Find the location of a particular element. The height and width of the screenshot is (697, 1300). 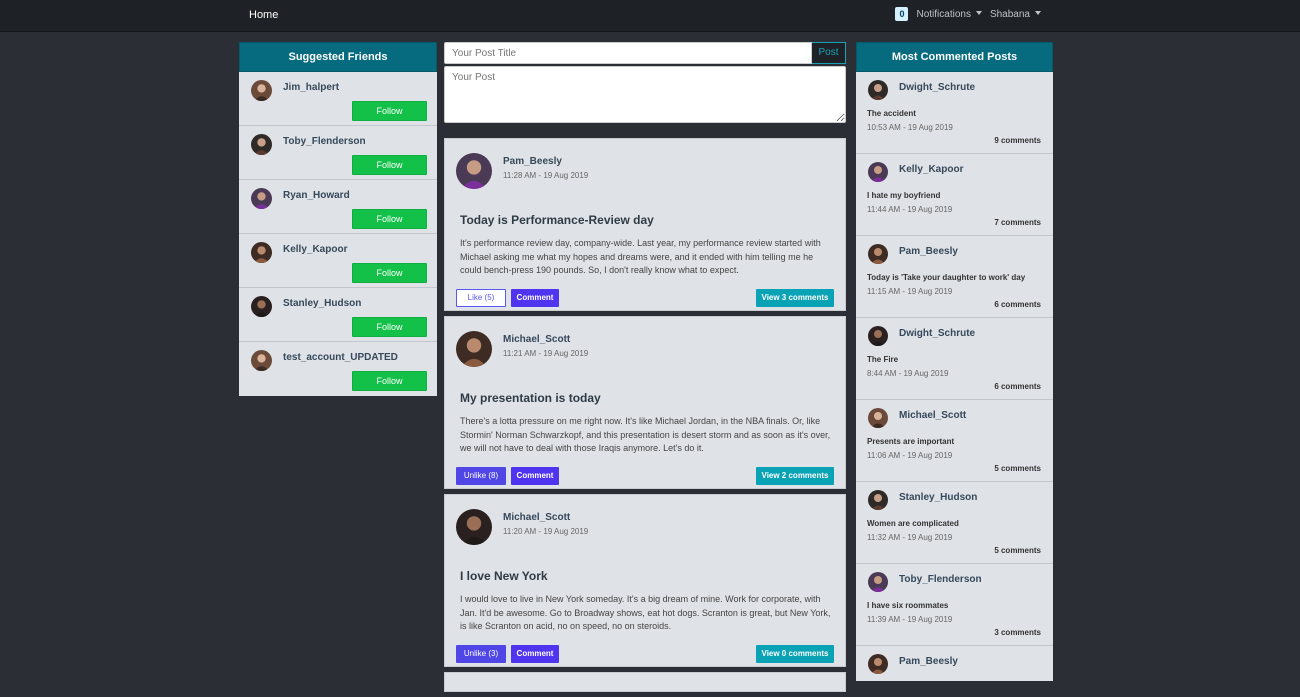

post-button: Post is located at coordinates (829, 53).